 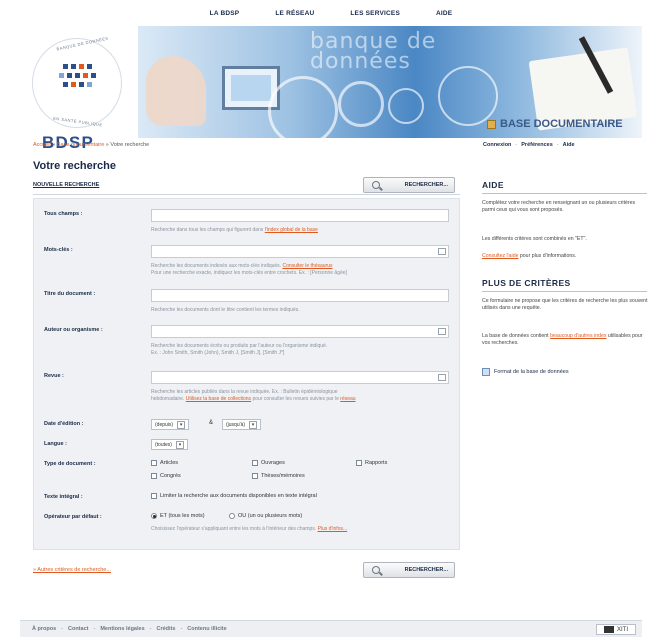 What do you see at coordinates (70, 294) in the screenshot?
I see `doc-title-label: Titre du document :` at bounding box center [70, 294].